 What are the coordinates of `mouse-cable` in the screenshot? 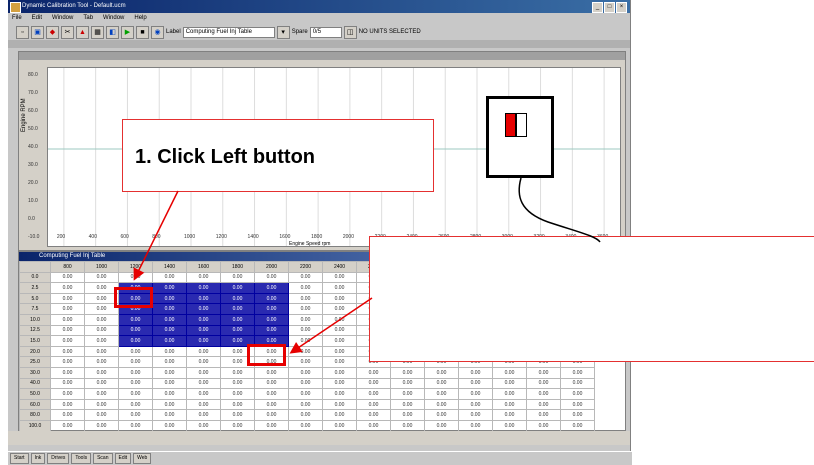 It's located at (559, 210).